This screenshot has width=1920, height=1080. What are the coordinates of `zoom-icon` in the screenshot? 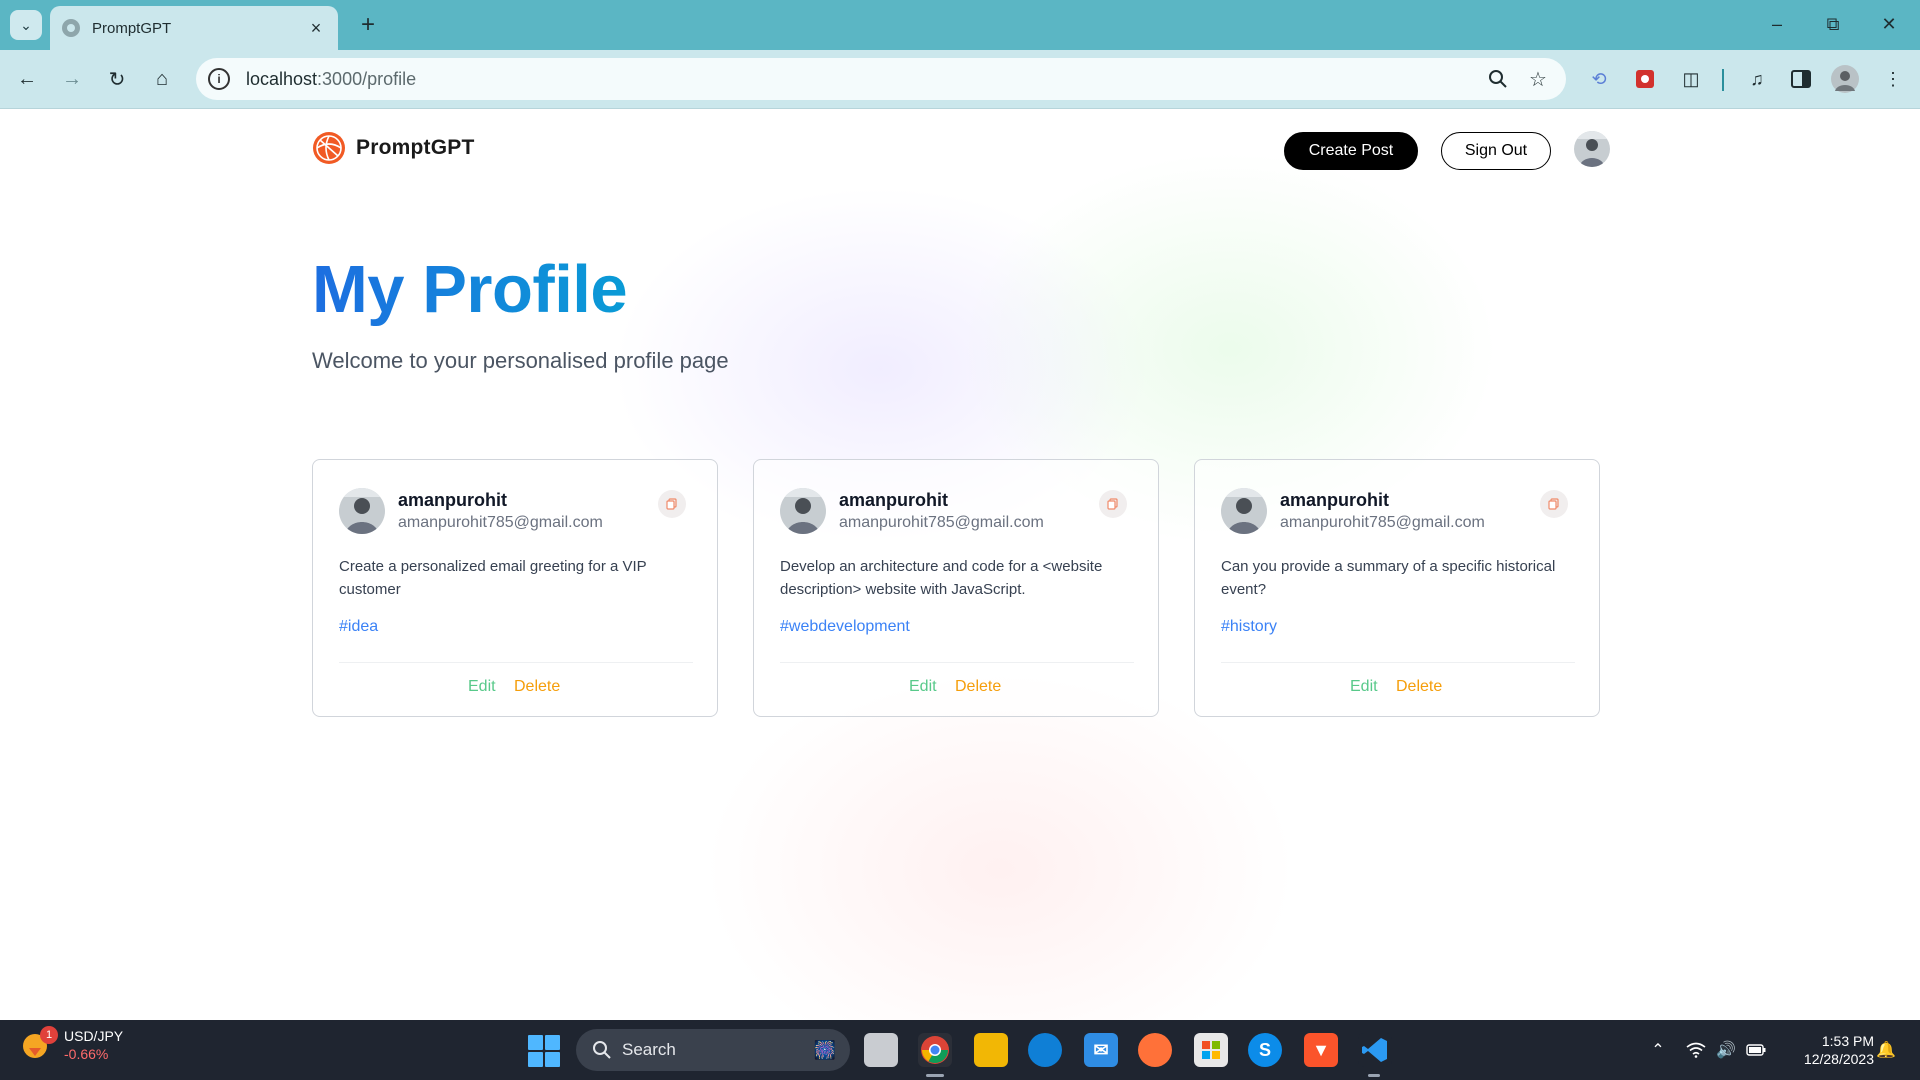 It's located at (1498, 79).